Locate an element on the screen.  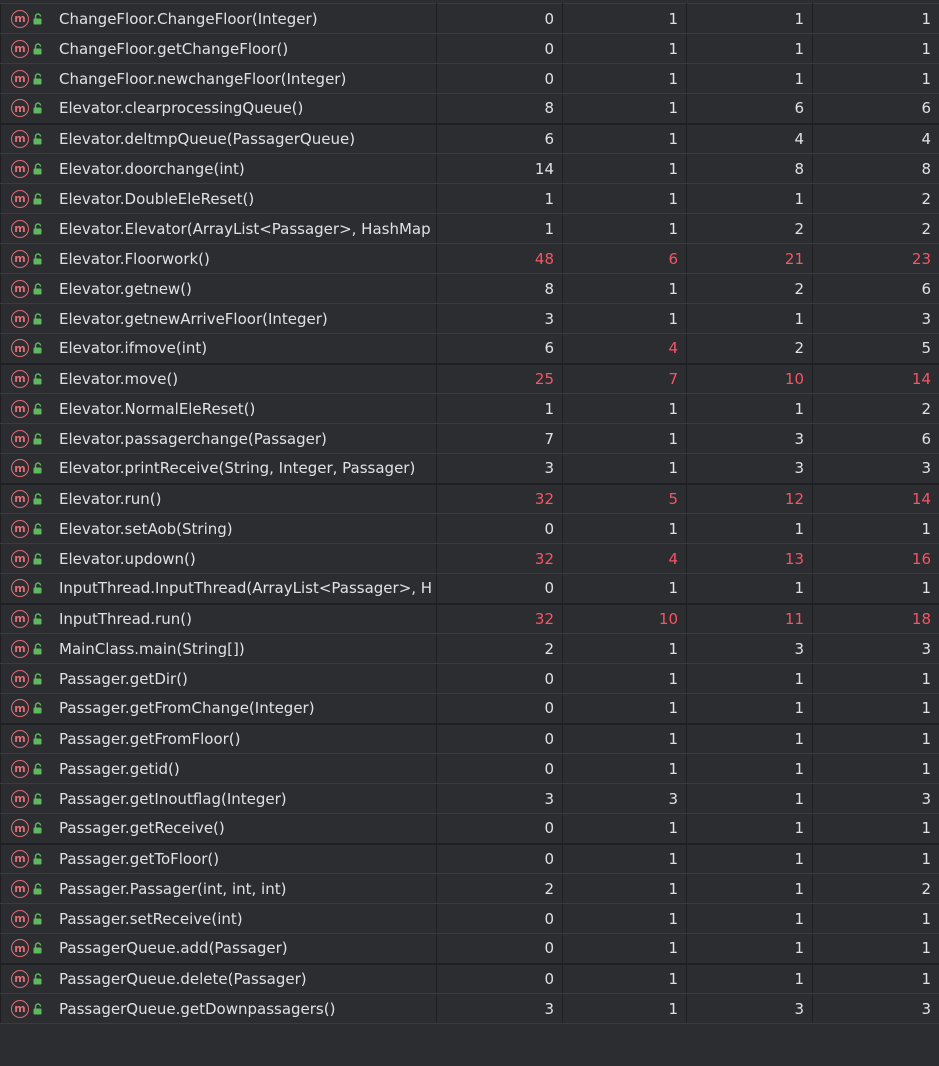
method-name-cell: m Elevator.getnew() is located at coordinates (218, 288).